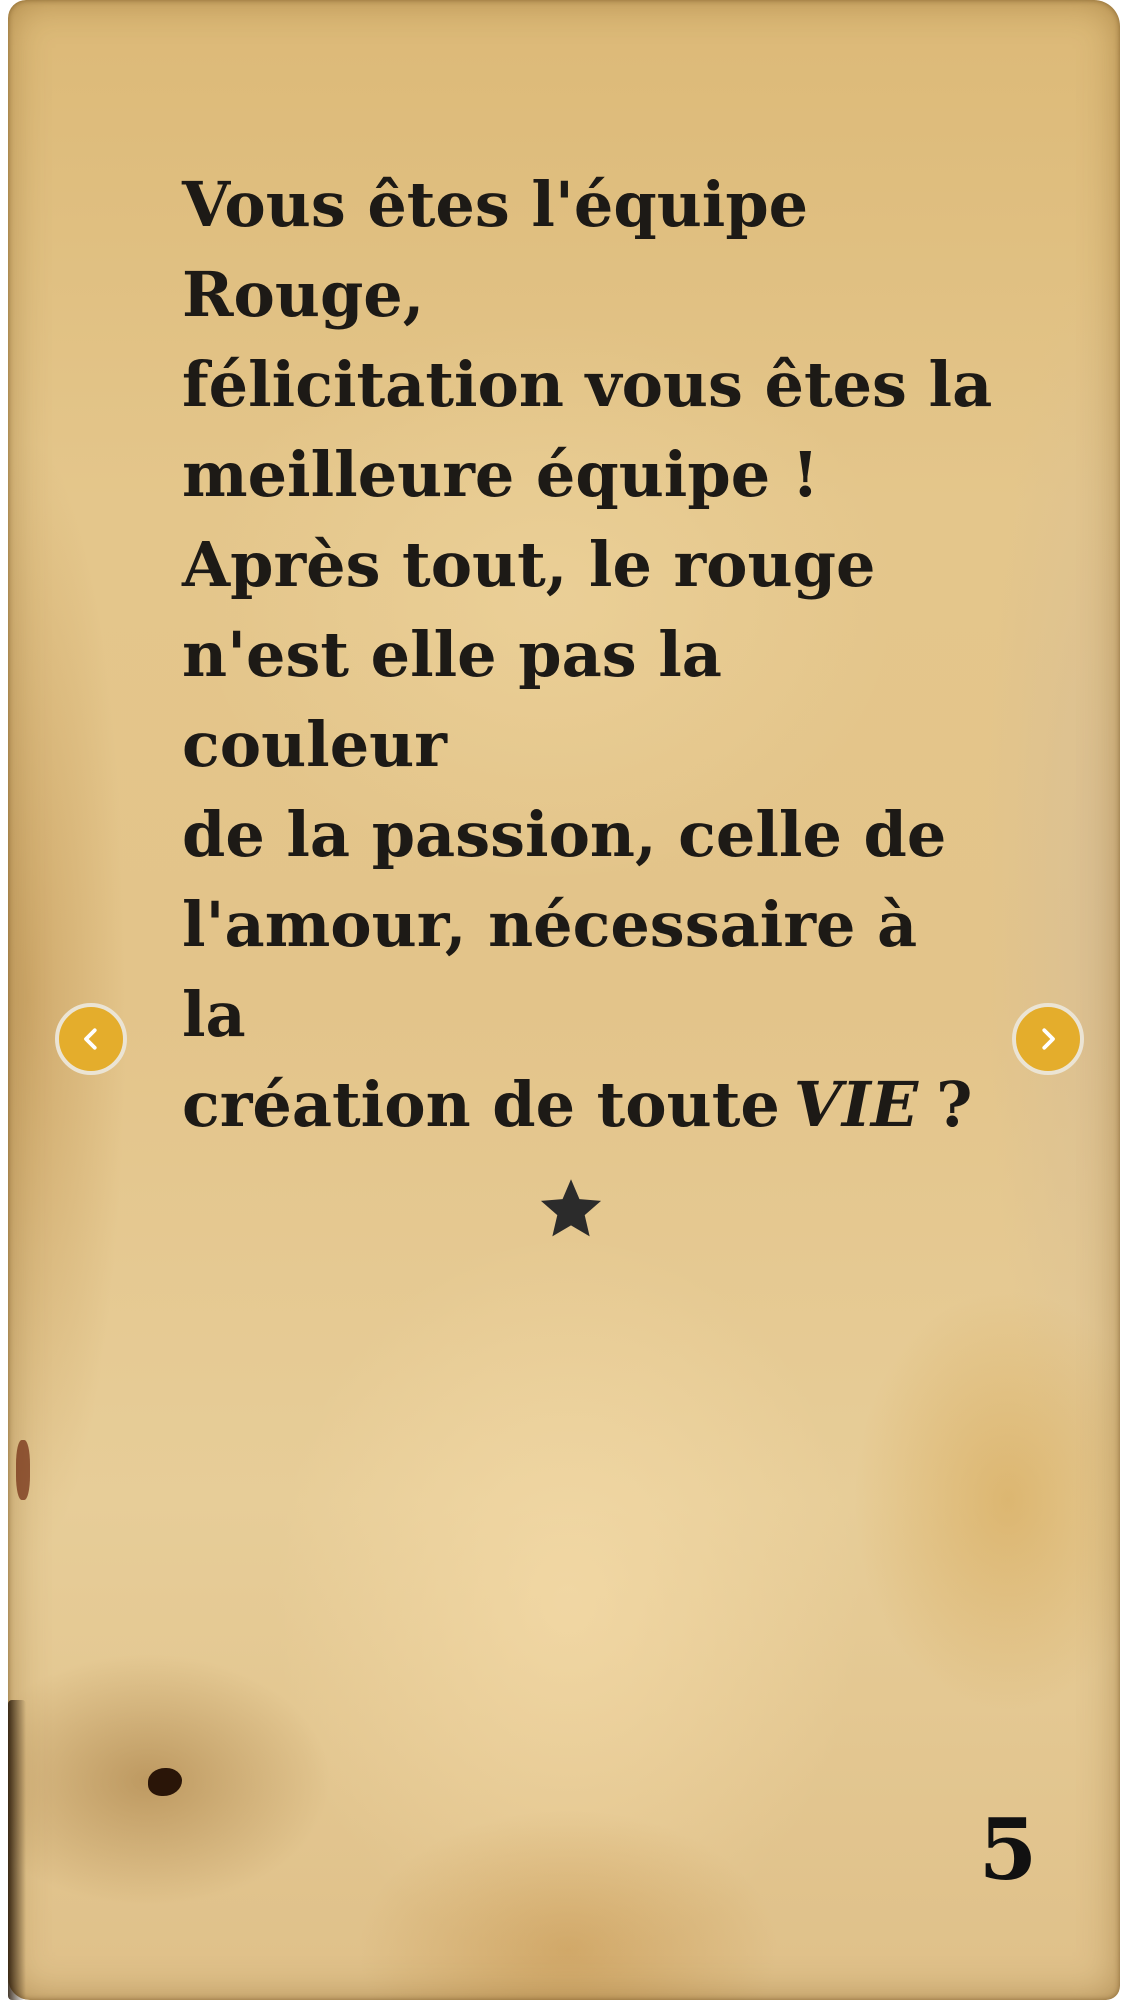 Image resolution: width=1125 pixels, height=2000 pixels. What do you see at coordinates (23, 1470) in the screenshot?
I see `rust-stain` at bounding box center [23, 1470].